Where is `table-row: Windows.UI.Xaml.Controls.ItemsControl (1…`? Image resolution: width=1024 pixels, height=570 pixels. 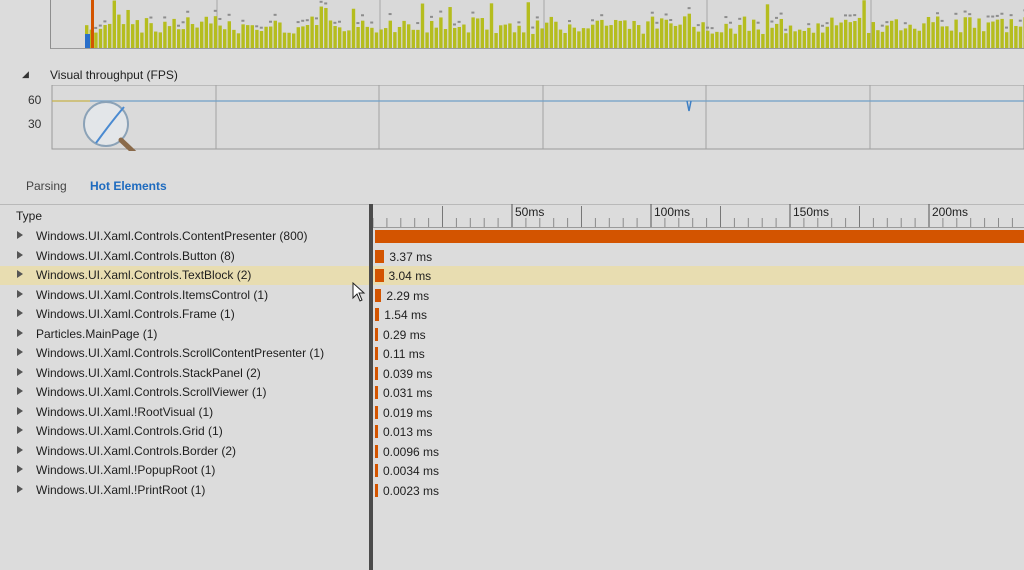
table-row: Windows.UI.Xaml.Controls.ItemsControl (1… is located at coordinates (512, 295).